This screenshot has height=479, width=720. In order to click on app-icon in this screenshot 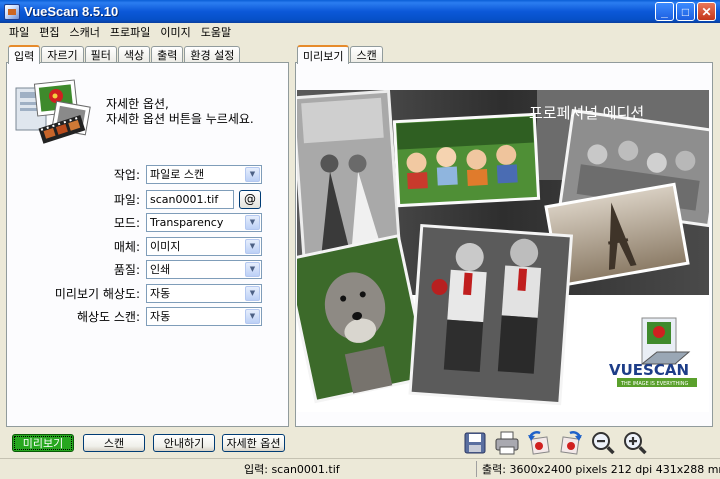, I will do `click(12, 11)`.